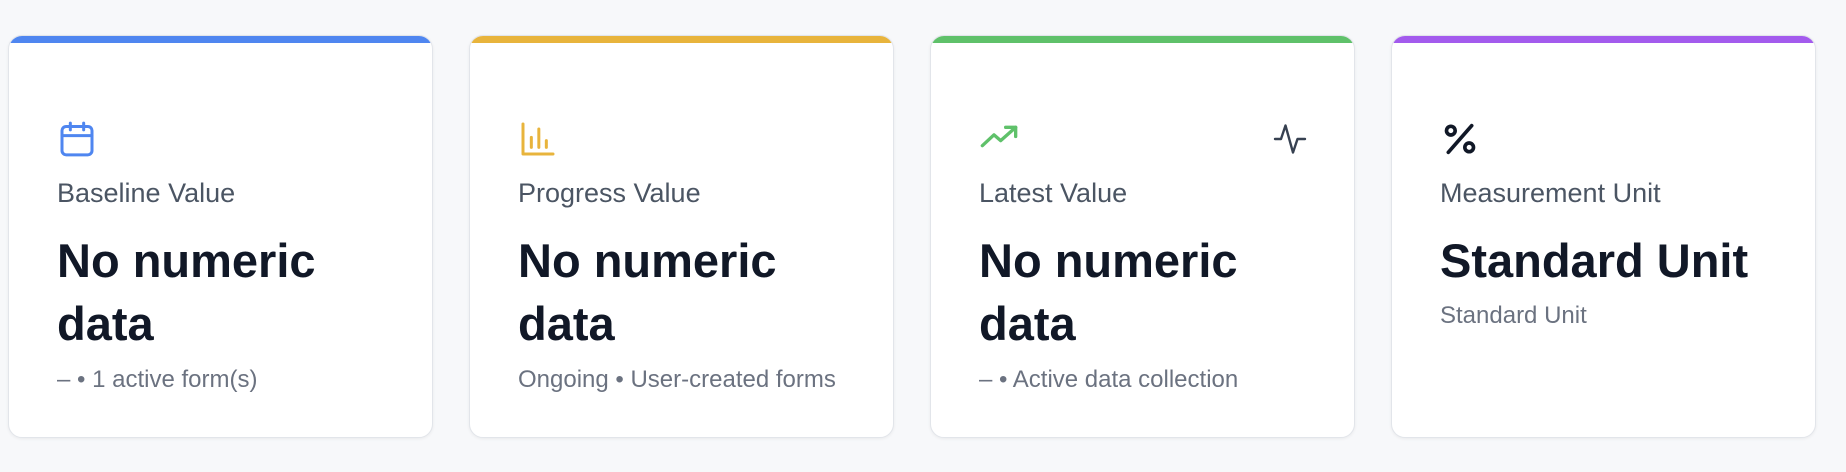 The width and height of the screenshot is (1846, 472). I want to click on percent-icon, so click(1460, 139).